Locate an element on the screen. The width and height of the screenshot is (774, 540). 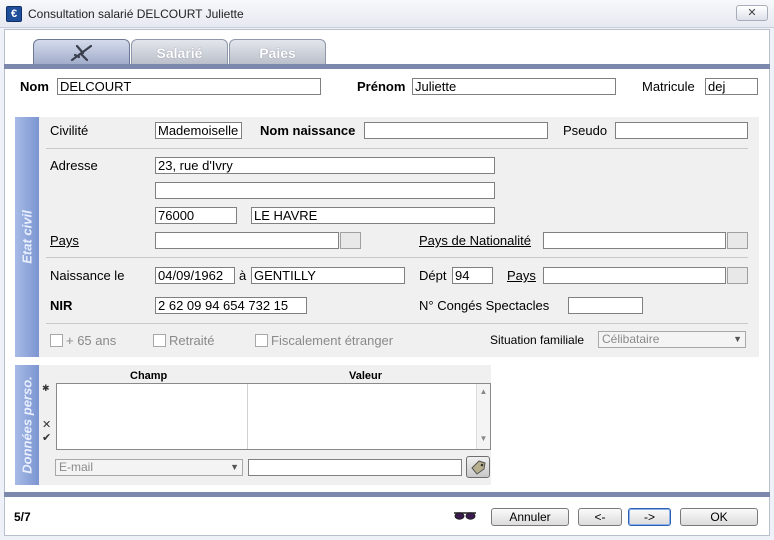
next-button: -> is located at coordinates (649, 517).